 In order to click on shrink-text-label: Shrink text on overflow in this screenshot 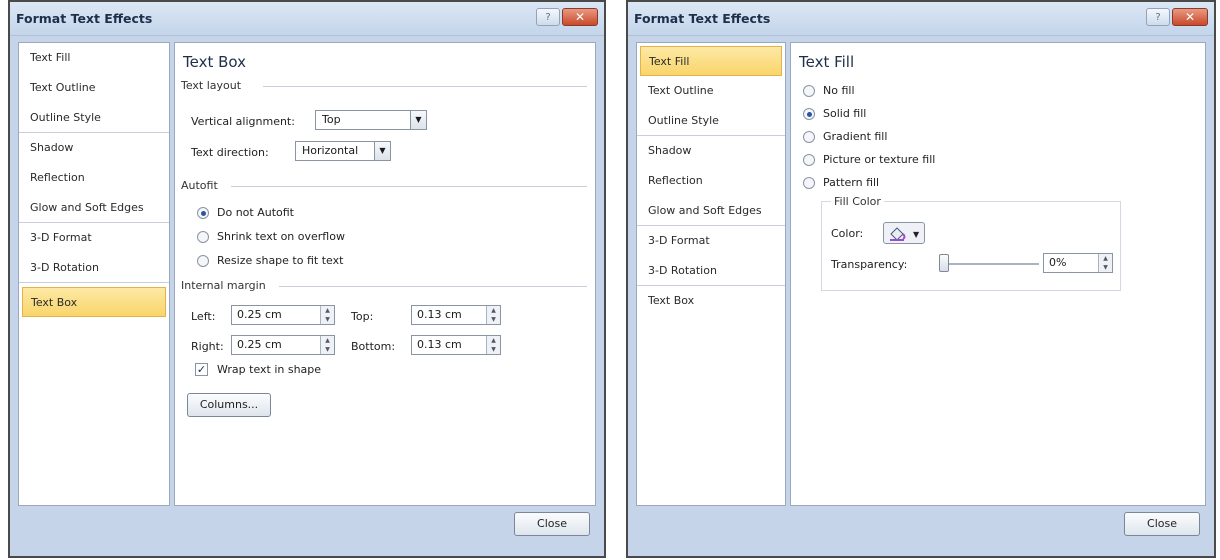, I will do `click(281, 236)`.